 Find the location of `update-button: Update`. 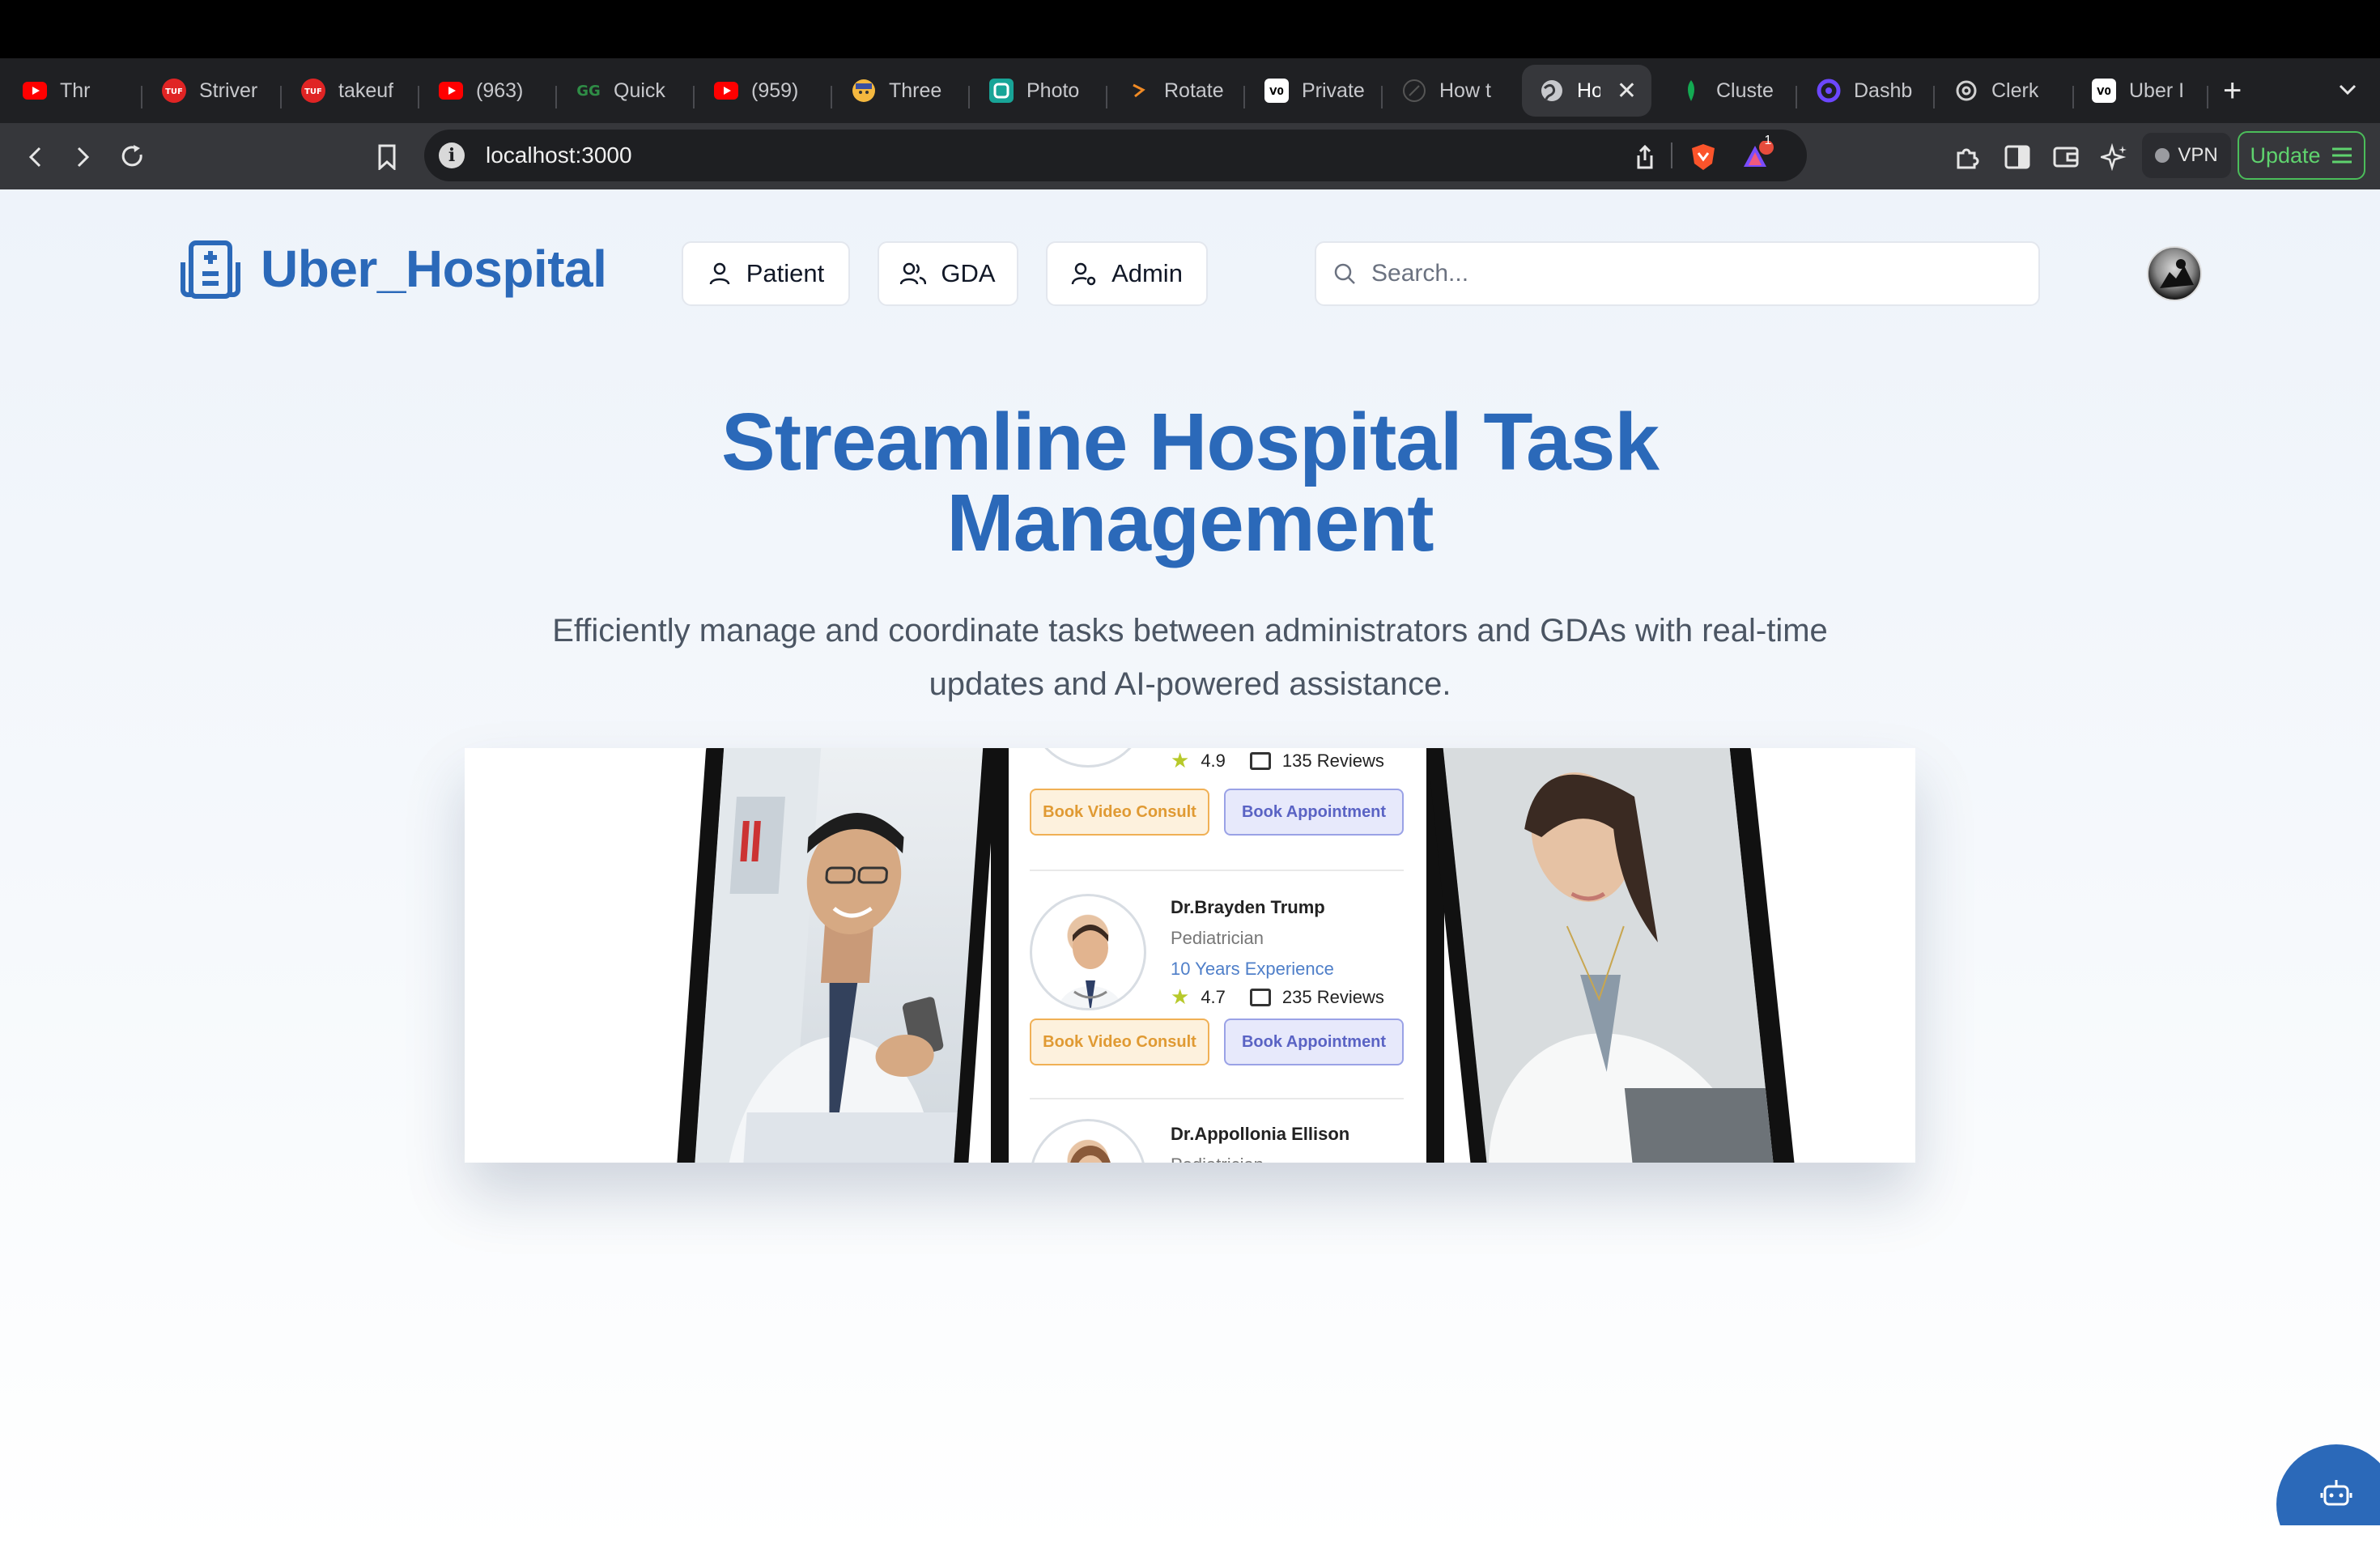

update-button: Update is located at coordinates (2301, 156).